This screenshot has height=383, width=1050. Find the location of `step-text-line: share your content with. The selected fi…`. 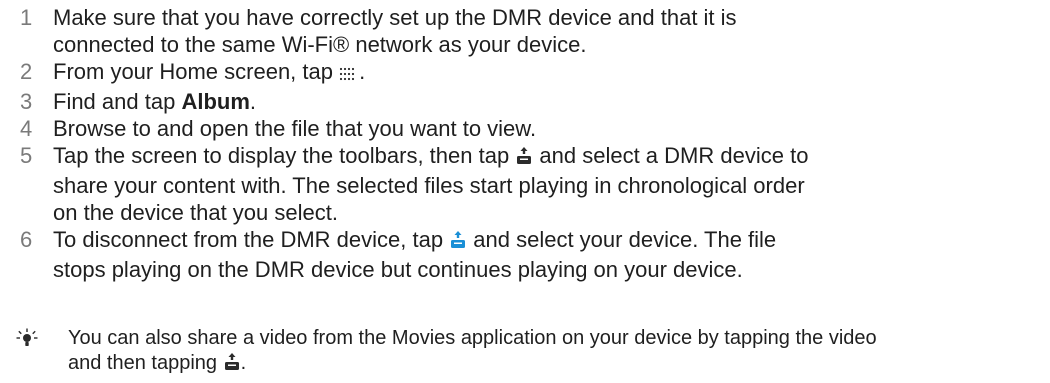

step-text-line: share your content with. The selected fi… is located at coordinates (429, 185).